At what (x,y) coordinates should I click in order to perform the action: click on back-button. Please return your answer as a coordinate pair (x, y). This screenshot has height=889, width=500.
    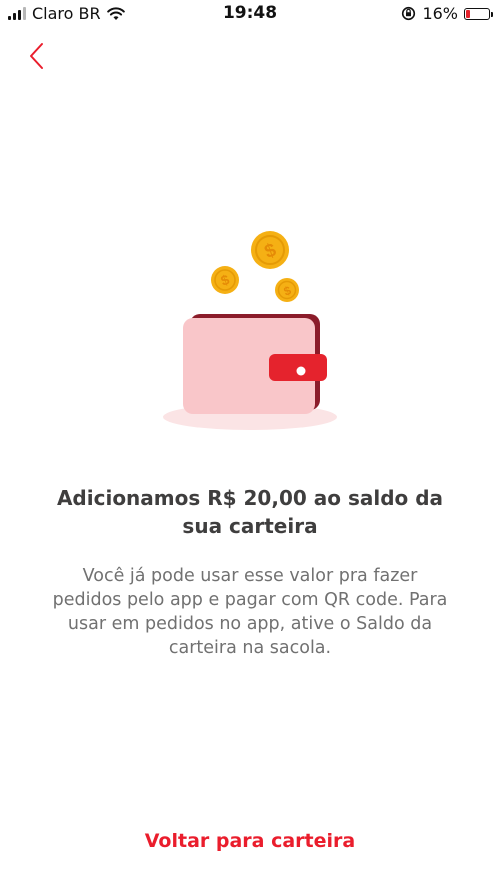
    Looking at the image, I should click on (38, 56).